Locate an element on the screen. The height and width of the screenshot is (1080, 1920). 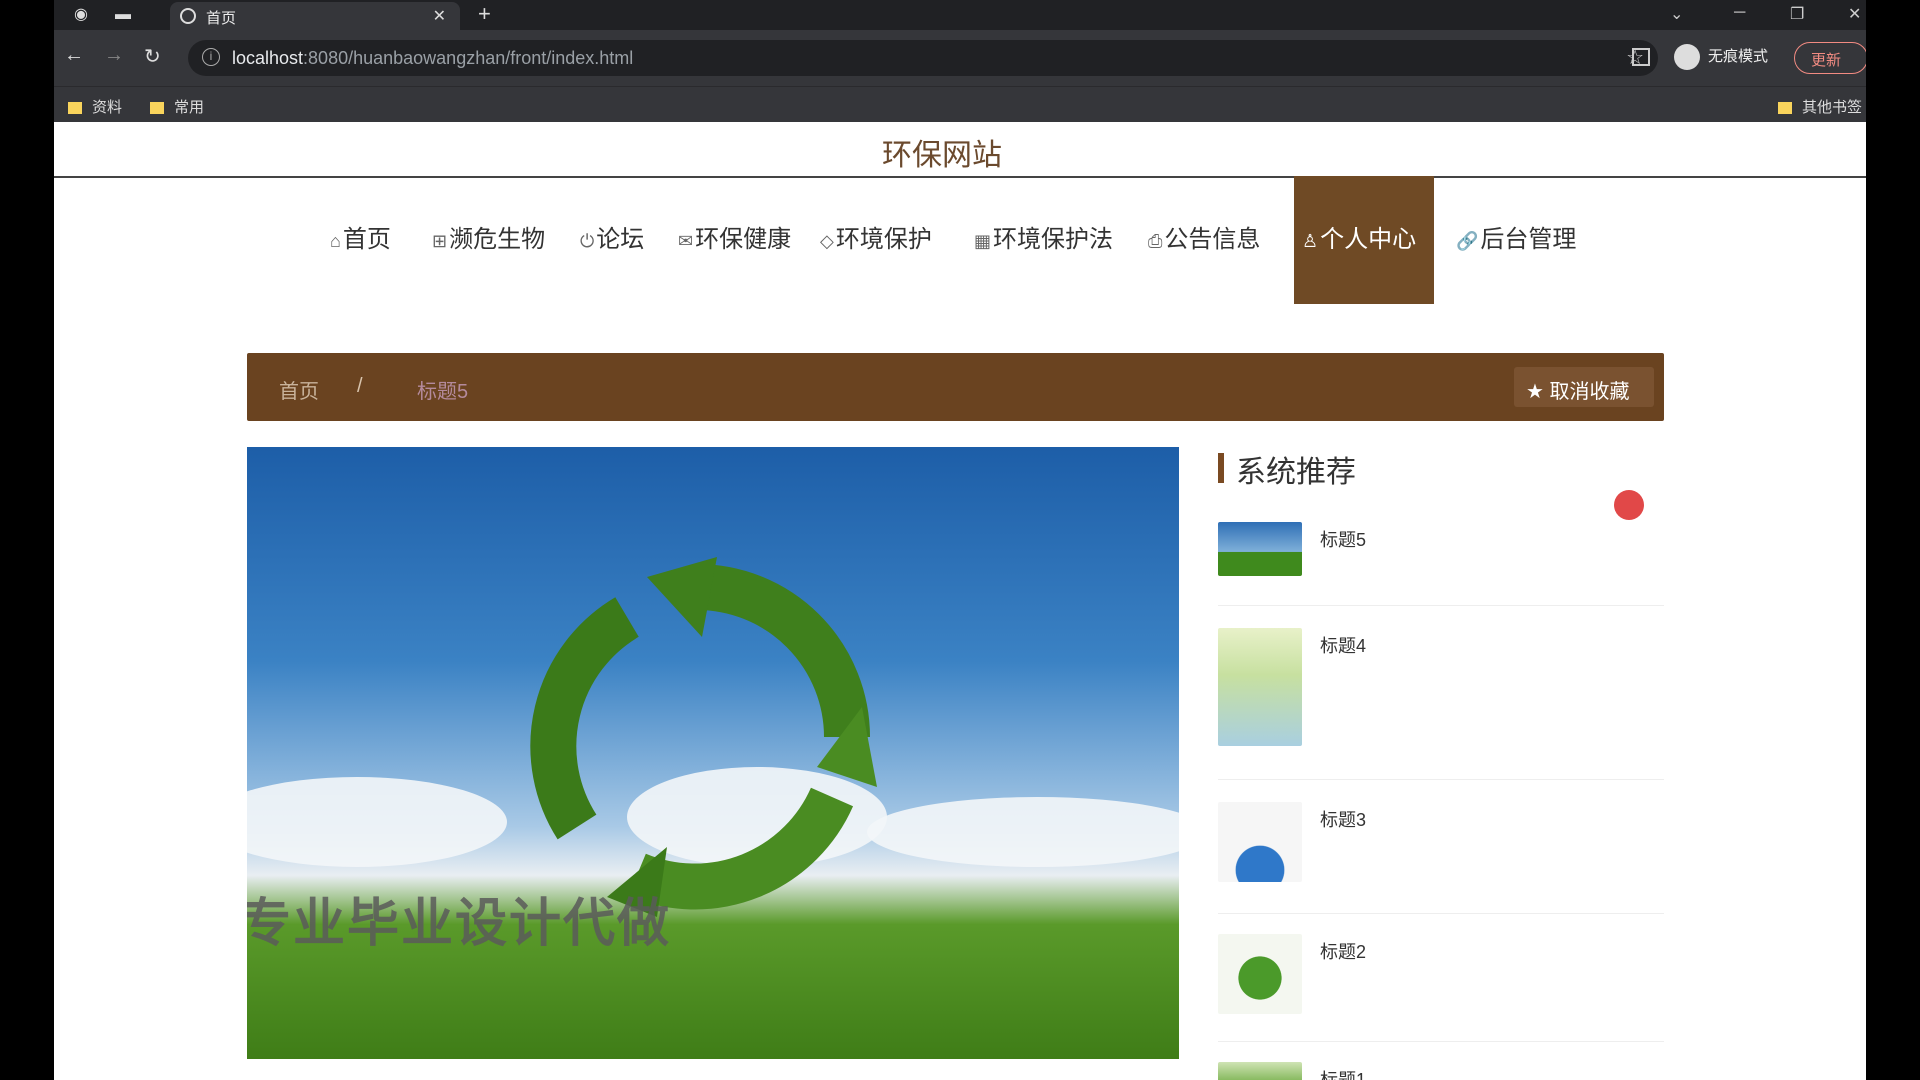
list-item: 标题4 is located at coordinates (1441, 704).